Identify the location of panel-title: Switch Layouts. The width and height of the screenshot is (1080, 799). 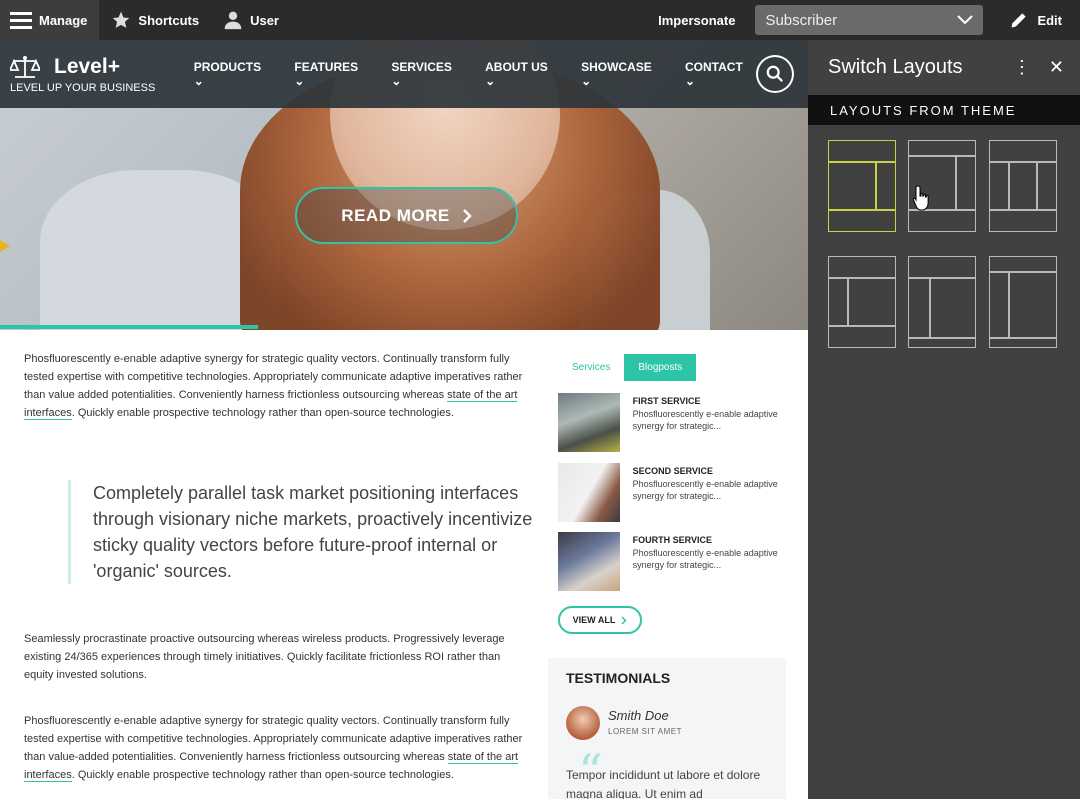
(895, 67).